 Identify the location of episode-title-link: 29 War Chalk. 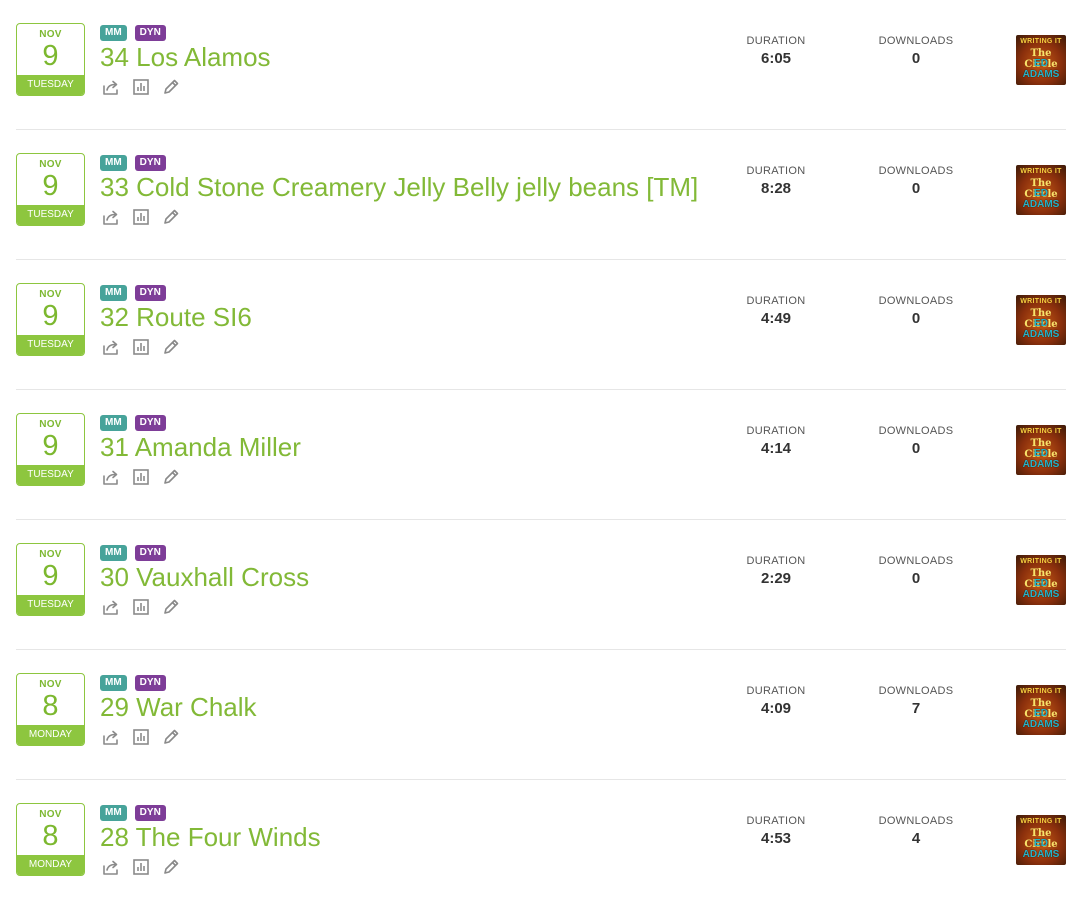
(178, 707).